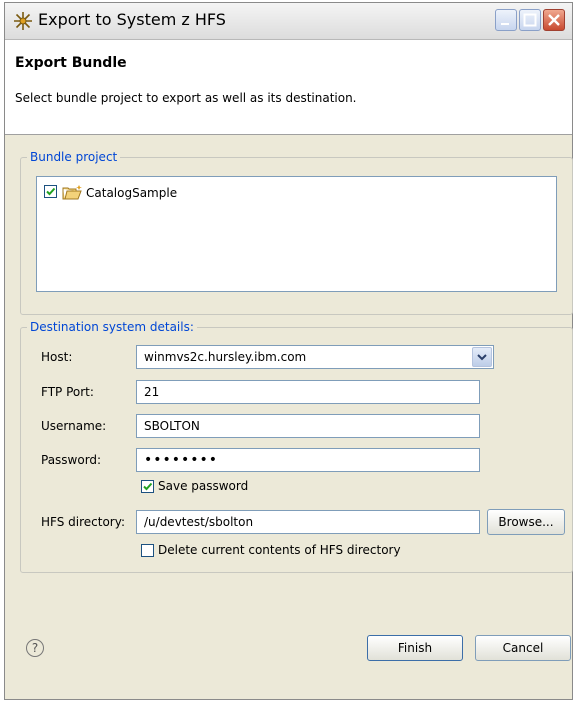 The height and width of the screenshot is (704, 577). I want to click on ftp-port-field: 21, so click(308, 392).